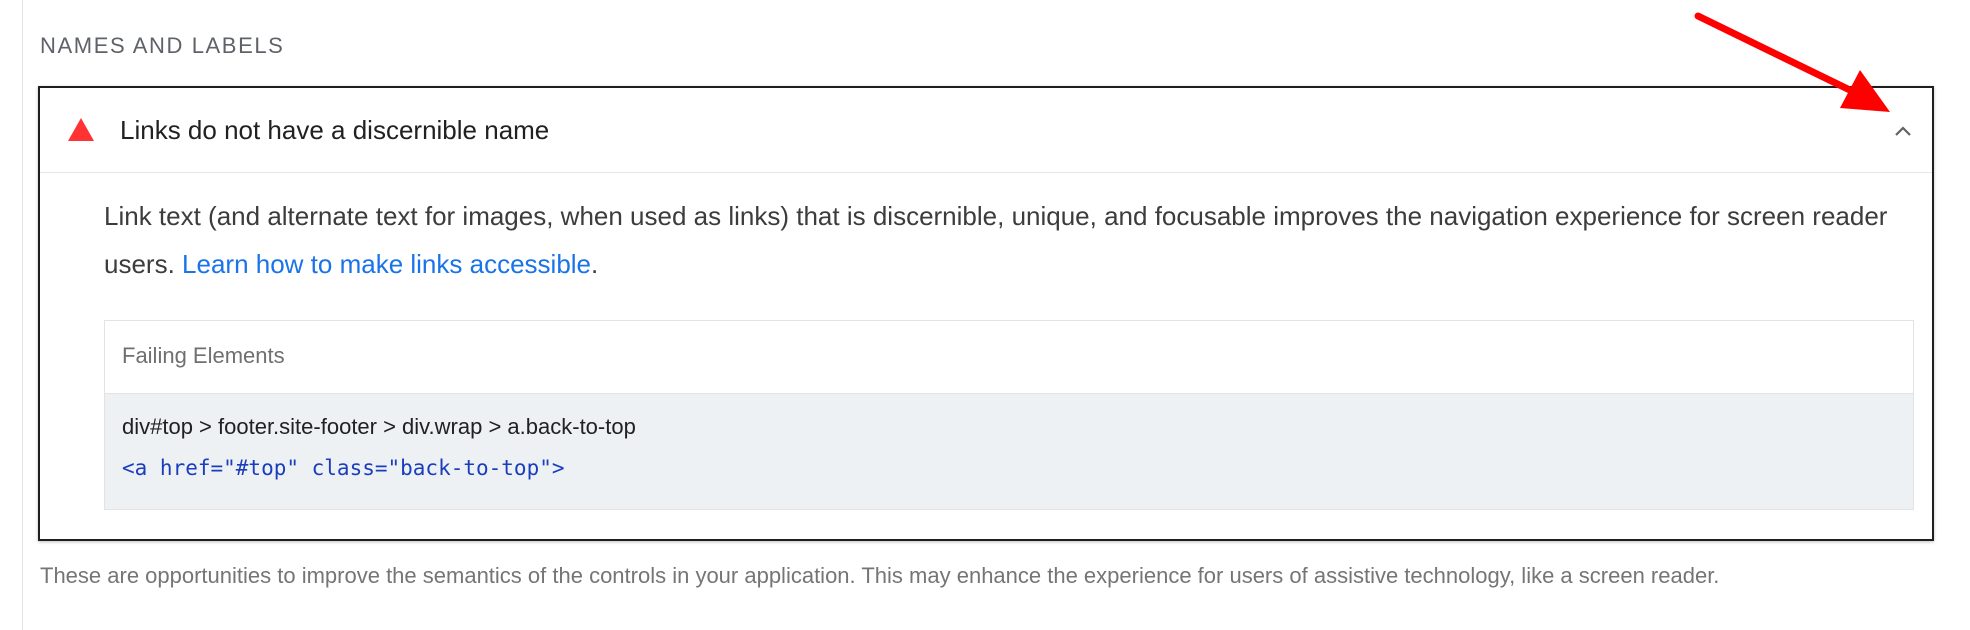 The height and width of the screenshot is (630, 1970). I want to click on audit-header: Links do not have a discernible name, so click(986, 130).